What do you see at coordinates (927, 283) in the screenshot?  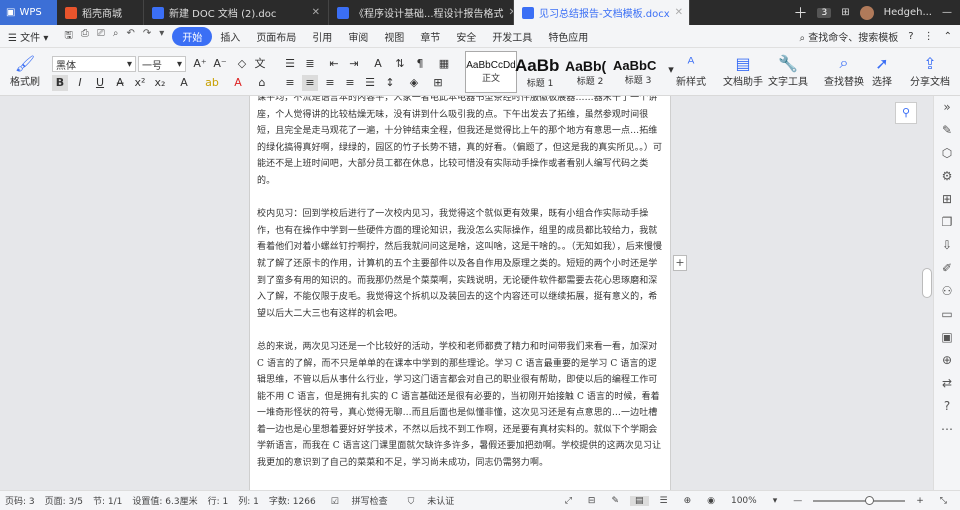 I see `scrollbar-thumb` at bounding box center [927, 283].